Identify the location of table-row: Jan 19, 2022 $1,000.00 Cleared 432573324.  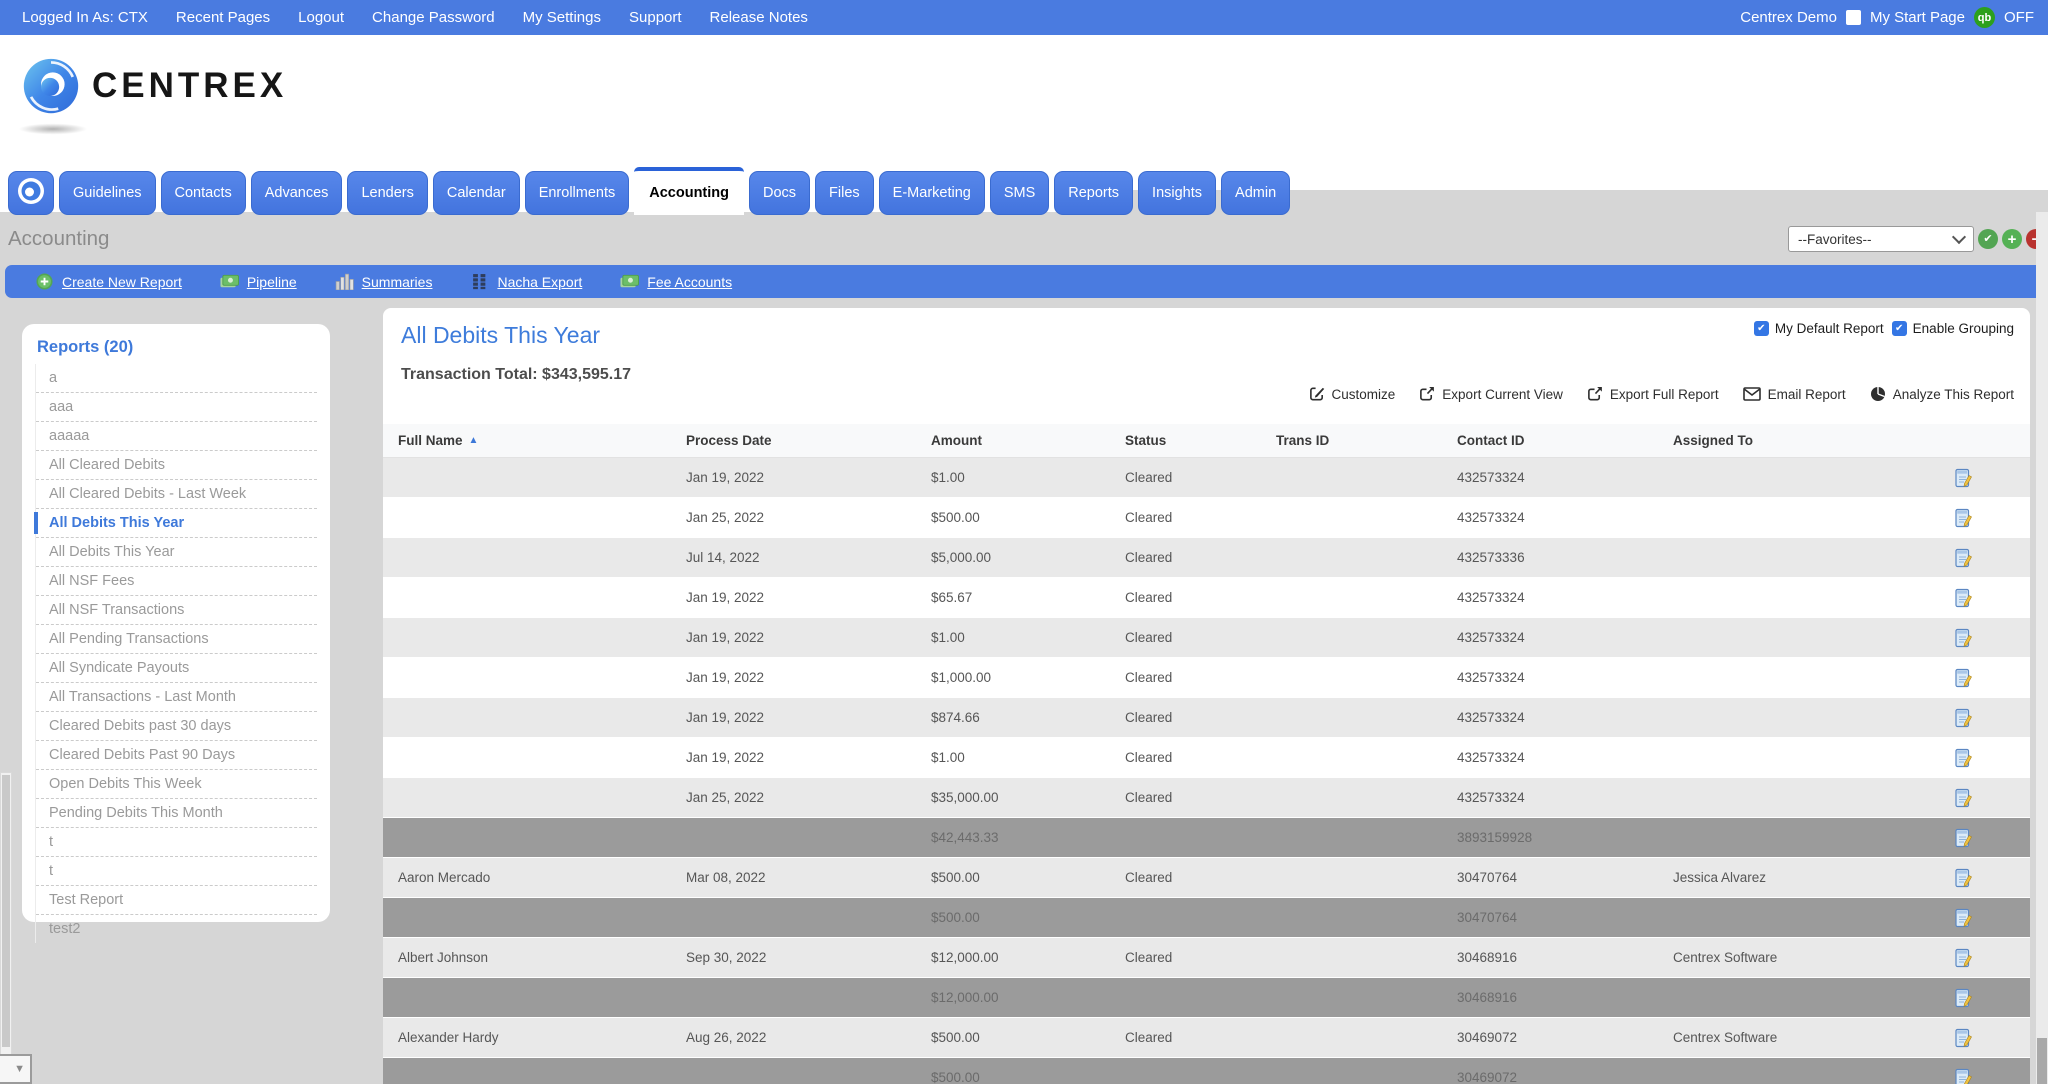
(1206, 678).